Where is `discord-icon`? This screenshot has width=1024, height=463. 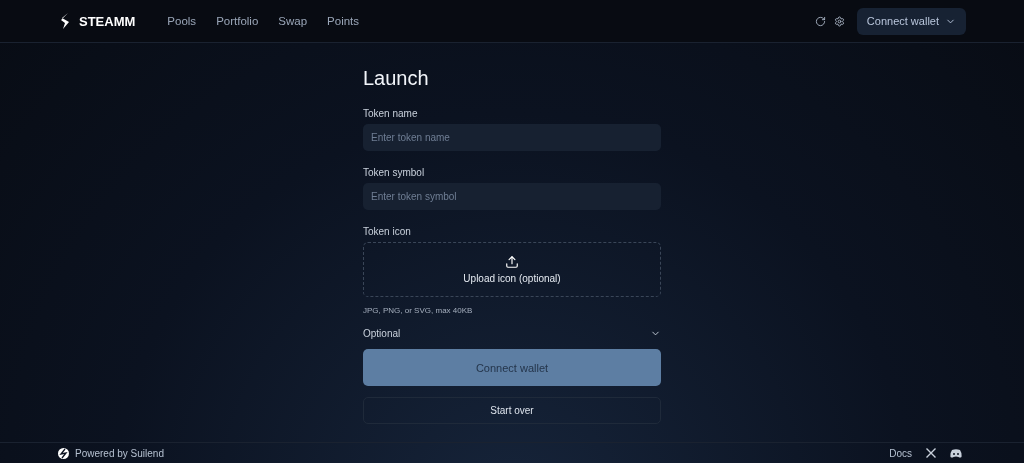
discord-icon is located at coordinates (956, 453).